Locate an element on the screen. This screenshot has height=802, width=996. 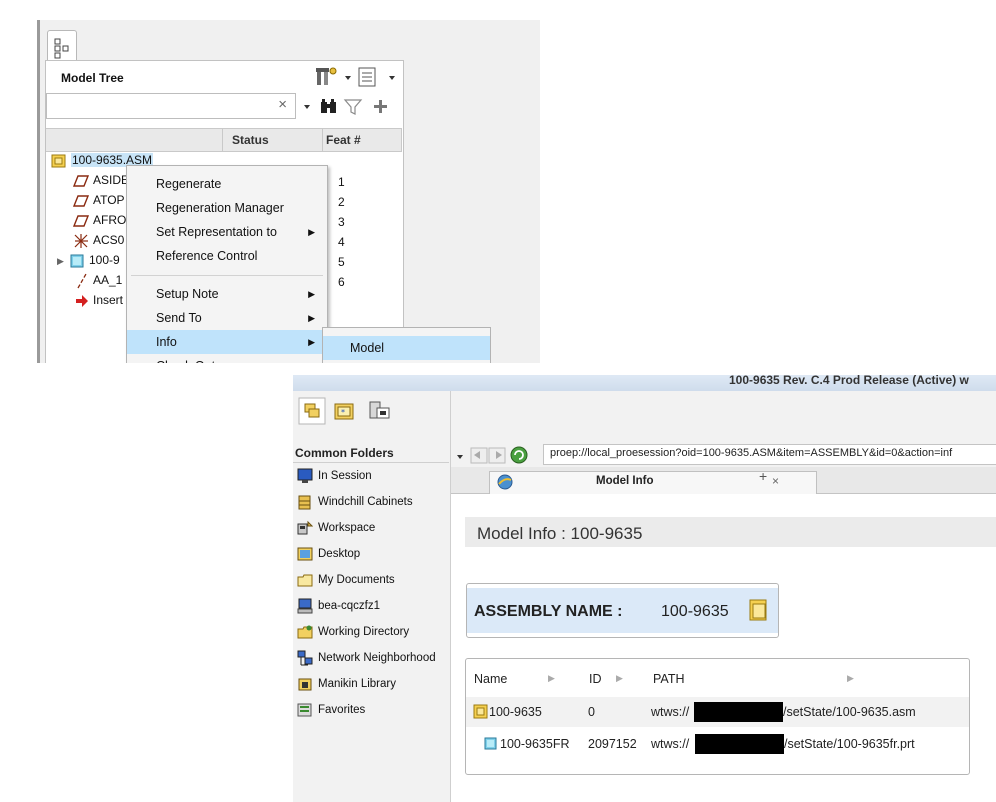
tree-row-datum-plane: ATOP is located at coordinates (99, 201).